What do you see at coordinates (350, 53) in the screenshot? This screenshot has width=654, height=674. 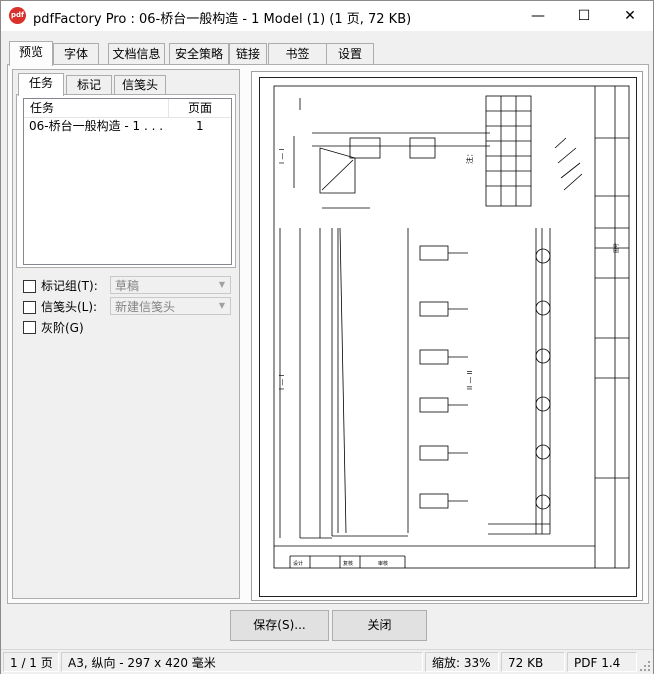 I see `tab-settings: 设置` at bounding box center [350, 53].